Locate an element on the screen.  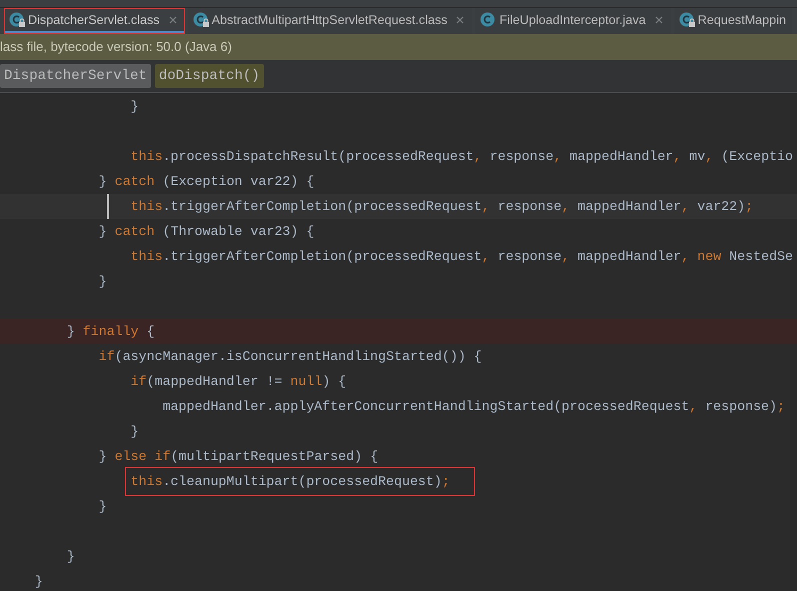
code-line: } else if(multipartRequestParsed) { is located at coordinates (238, 456).